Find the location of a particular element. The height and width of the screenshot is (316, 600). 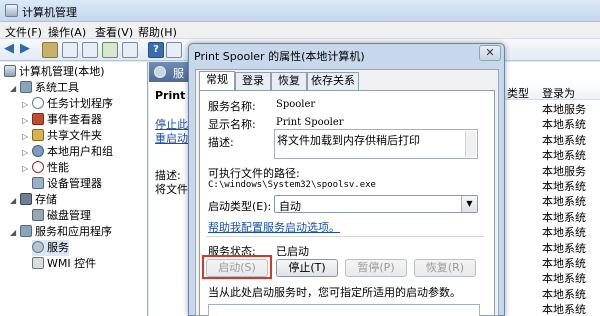

menu-bar: 文件(F) 操作(A) 查看(V) 帮助(H) is located at coordinates (300, 30).